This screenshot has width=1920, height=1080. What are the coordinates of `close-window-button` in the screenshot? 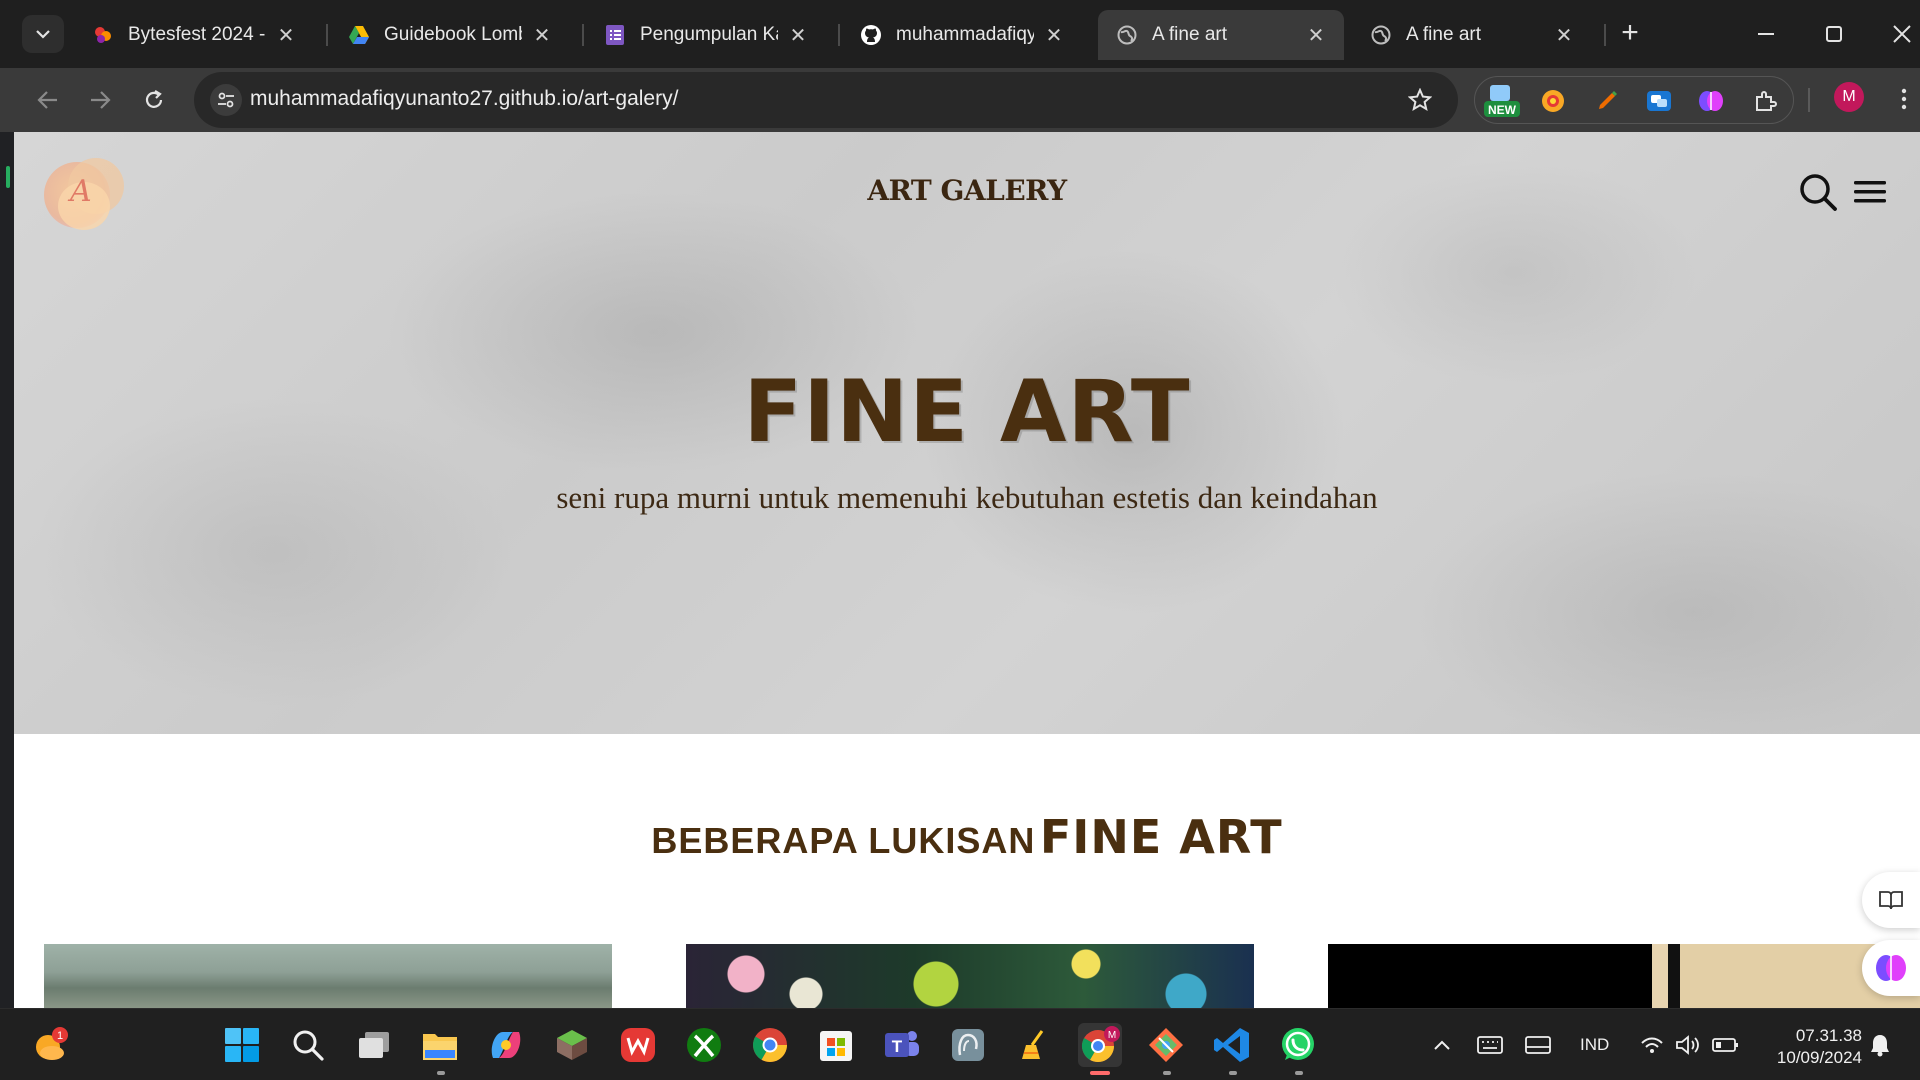 It's located at (1901, 34).